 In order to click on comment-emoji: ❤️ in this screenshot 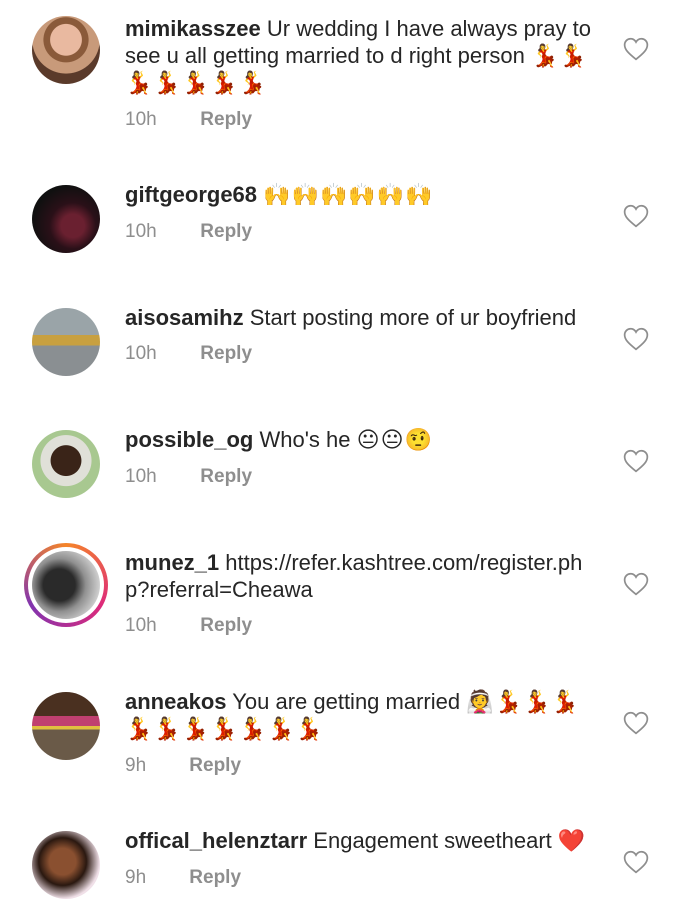, I will do `click(572, 840)`.